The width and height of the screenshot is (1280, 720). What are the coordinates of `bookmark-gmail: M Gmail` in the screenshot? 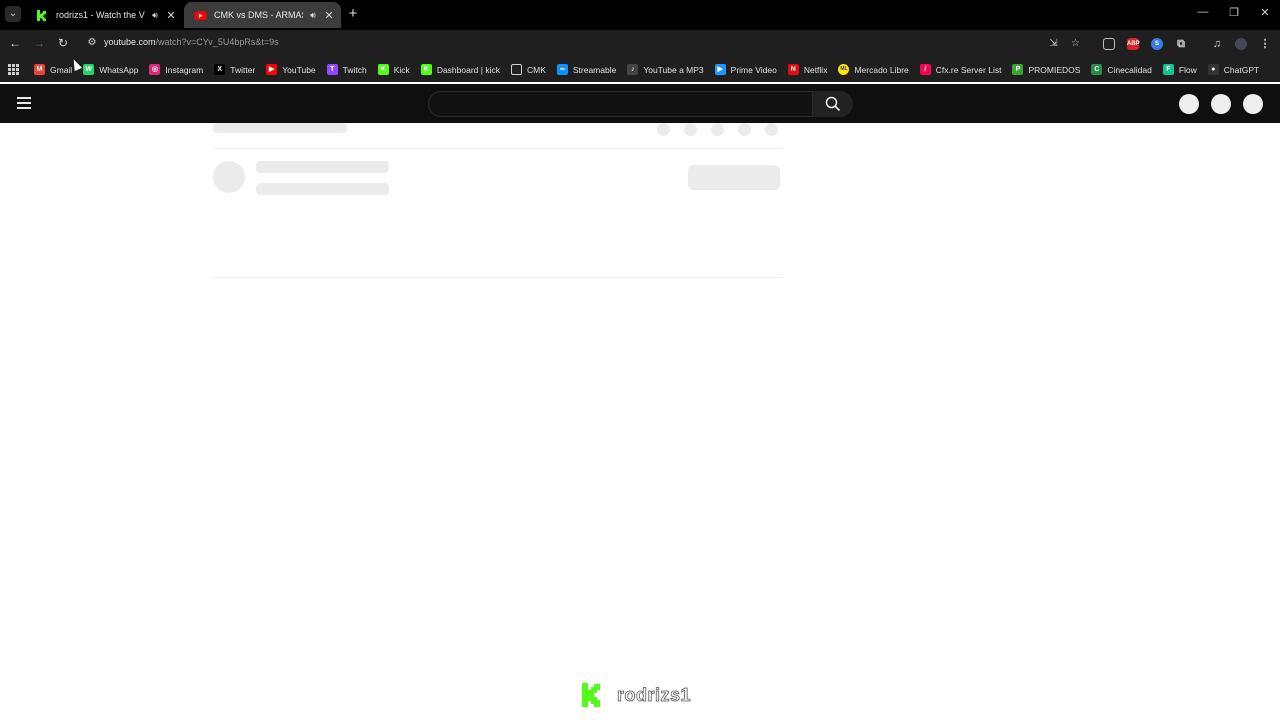 It's located at (53, 69).